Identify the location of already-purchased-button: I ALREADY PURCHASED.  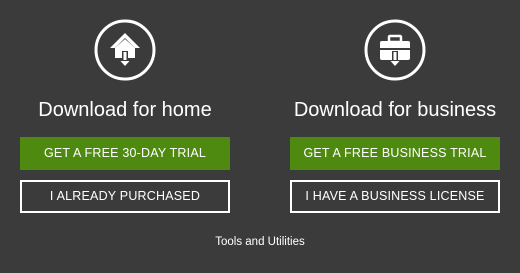
(125, 196).